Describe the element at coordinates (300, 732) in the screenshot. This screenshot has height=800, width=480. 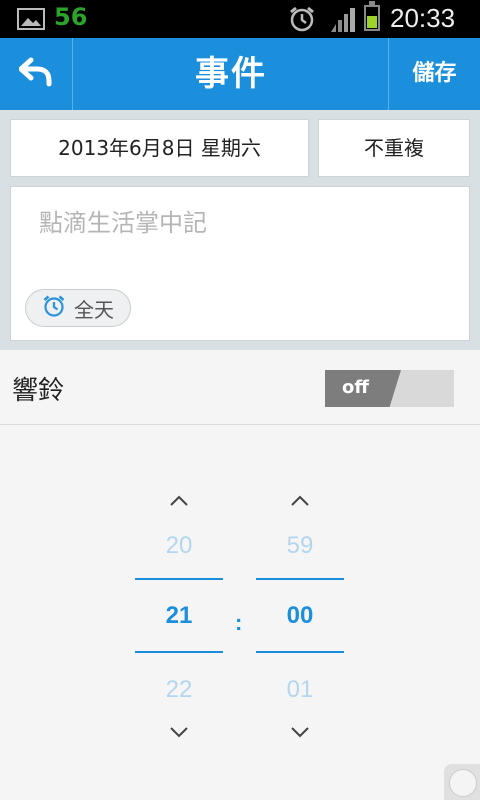
I see `minute-down-button` at that location.